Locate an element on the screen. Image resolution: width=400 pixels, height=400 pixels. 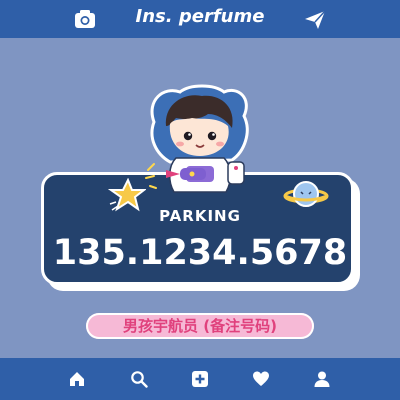
bottom-nav is located at coordinates (200, 379).